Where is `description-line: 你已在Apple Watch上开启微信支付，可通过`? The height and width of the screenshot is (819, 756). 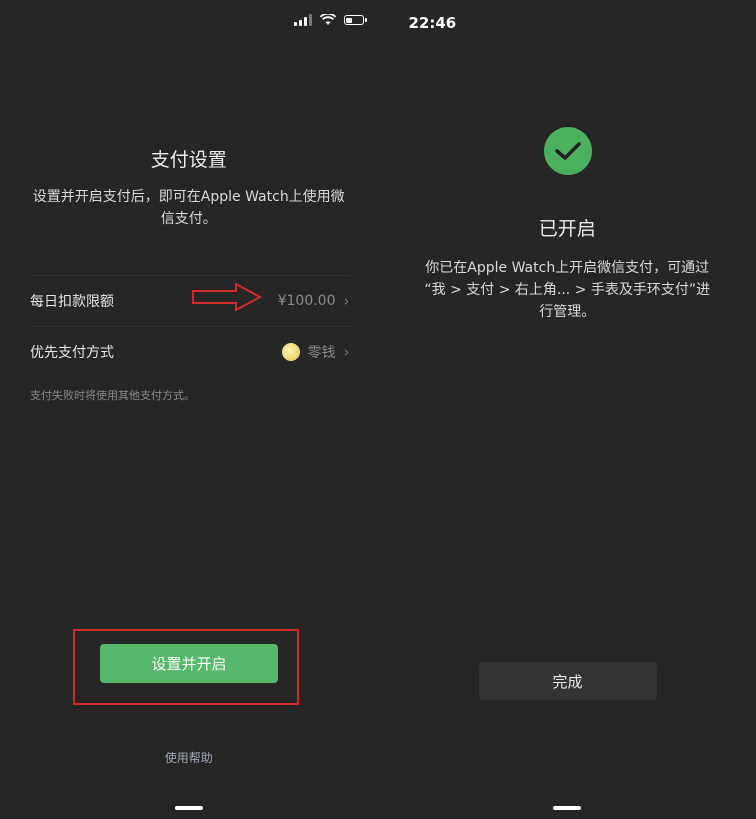
description-line: 你已在Apple Watch上开启微信支付，可通过 is located at coordinates (567, 268).